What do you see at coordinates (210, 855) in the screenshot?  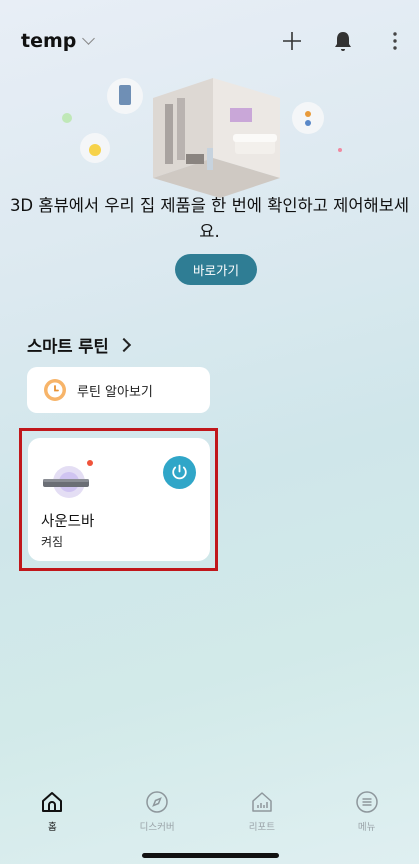 I see `home-indicator` at bounding box center [210, 855].